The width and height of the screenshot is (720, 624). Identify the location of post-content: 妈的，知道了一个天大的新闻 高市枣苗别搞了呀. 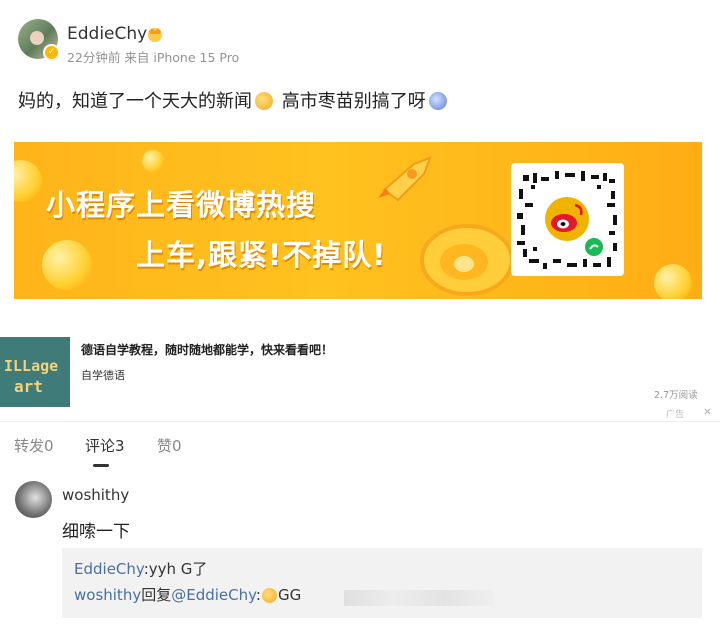
(234, 100).